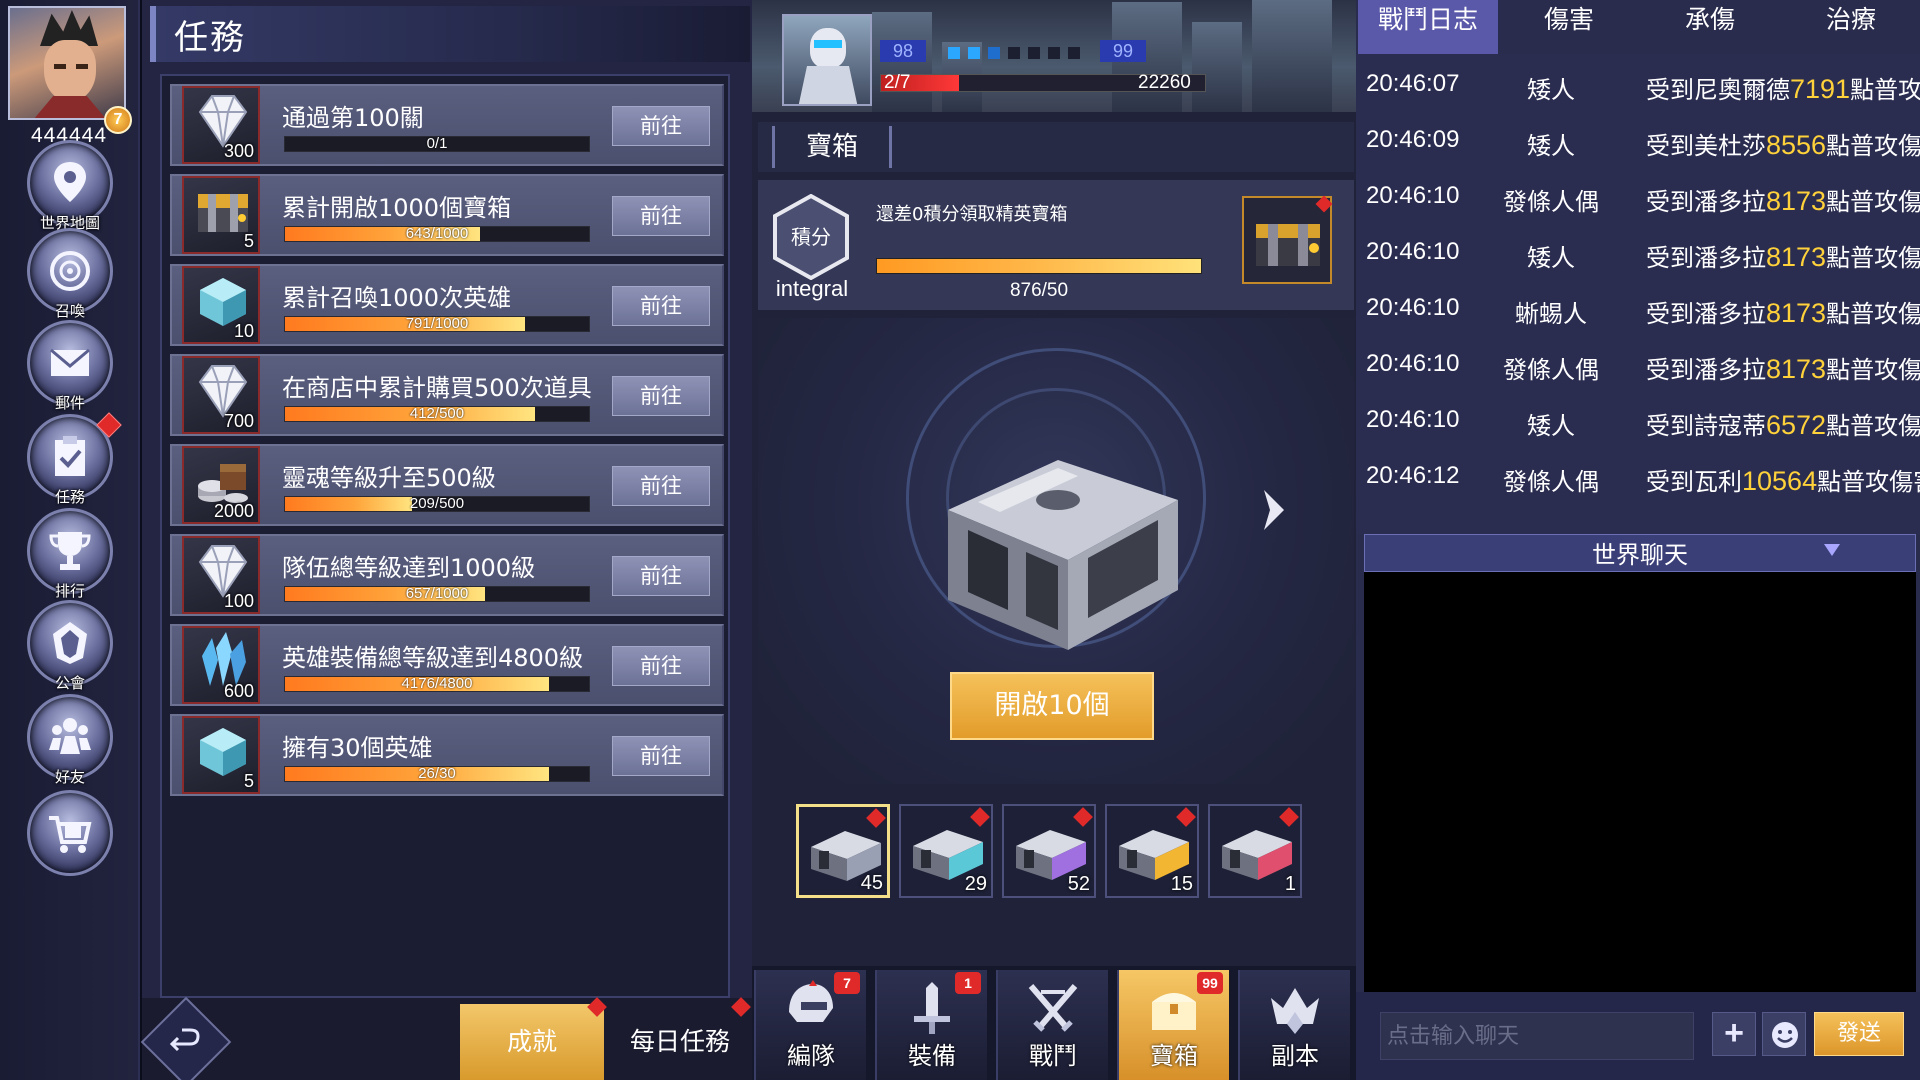 The width and height of the screenshot is (1920, 1080). I want to click on quest-row: 700 在商店中累計購買500次道具 412/500 前往, so click(447, 395).